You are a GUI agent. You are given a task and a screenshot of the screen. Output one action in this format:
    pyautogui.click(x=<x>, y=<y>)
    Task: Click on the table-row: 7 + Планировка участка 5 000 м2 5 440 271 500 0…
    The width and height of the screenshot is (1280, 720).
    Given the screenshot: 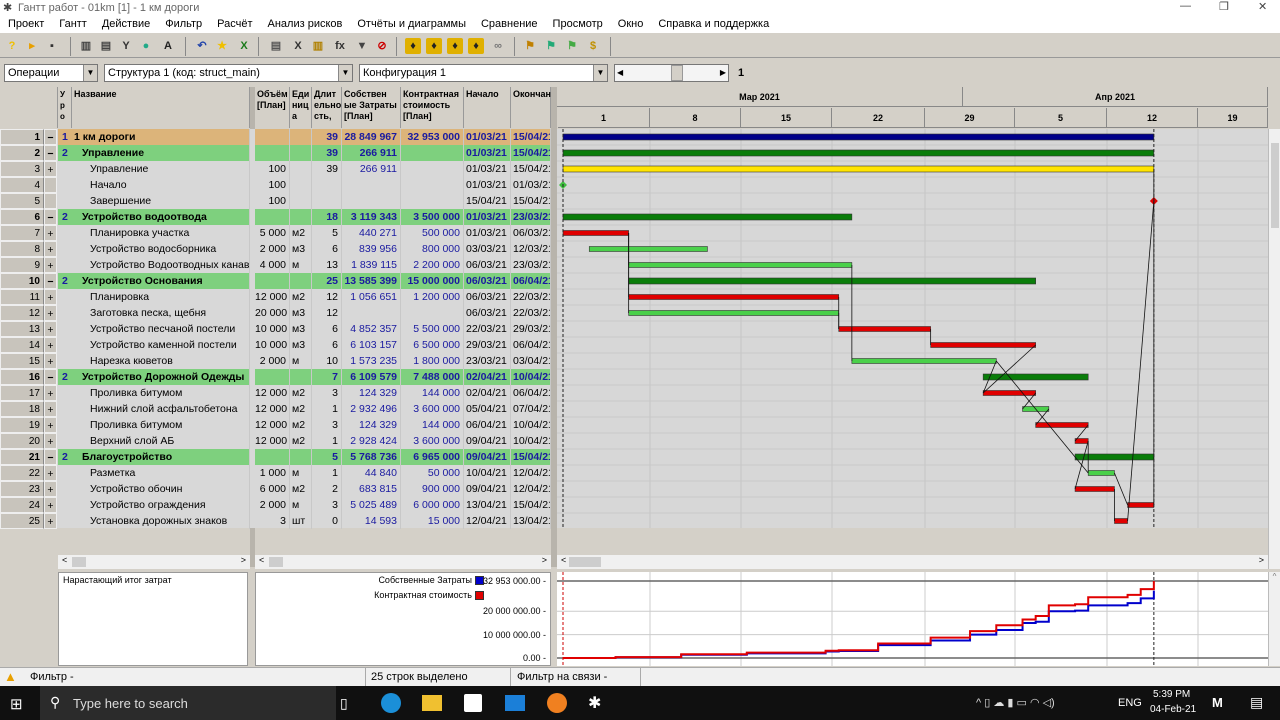 What is the action you would take?
    pyautogui.click(x=277, y=233)
    